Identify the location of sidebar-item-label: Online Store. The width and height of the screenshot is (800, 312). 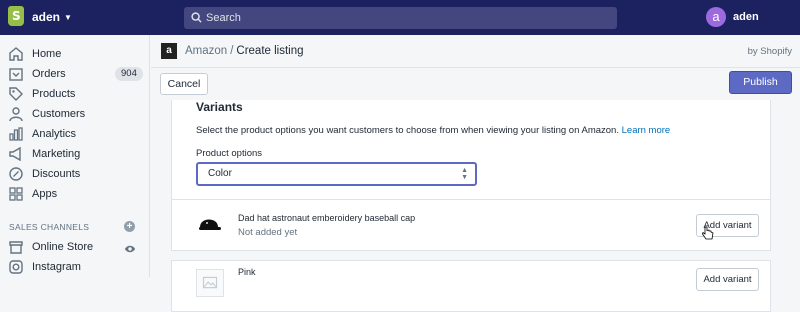
(63, 247).